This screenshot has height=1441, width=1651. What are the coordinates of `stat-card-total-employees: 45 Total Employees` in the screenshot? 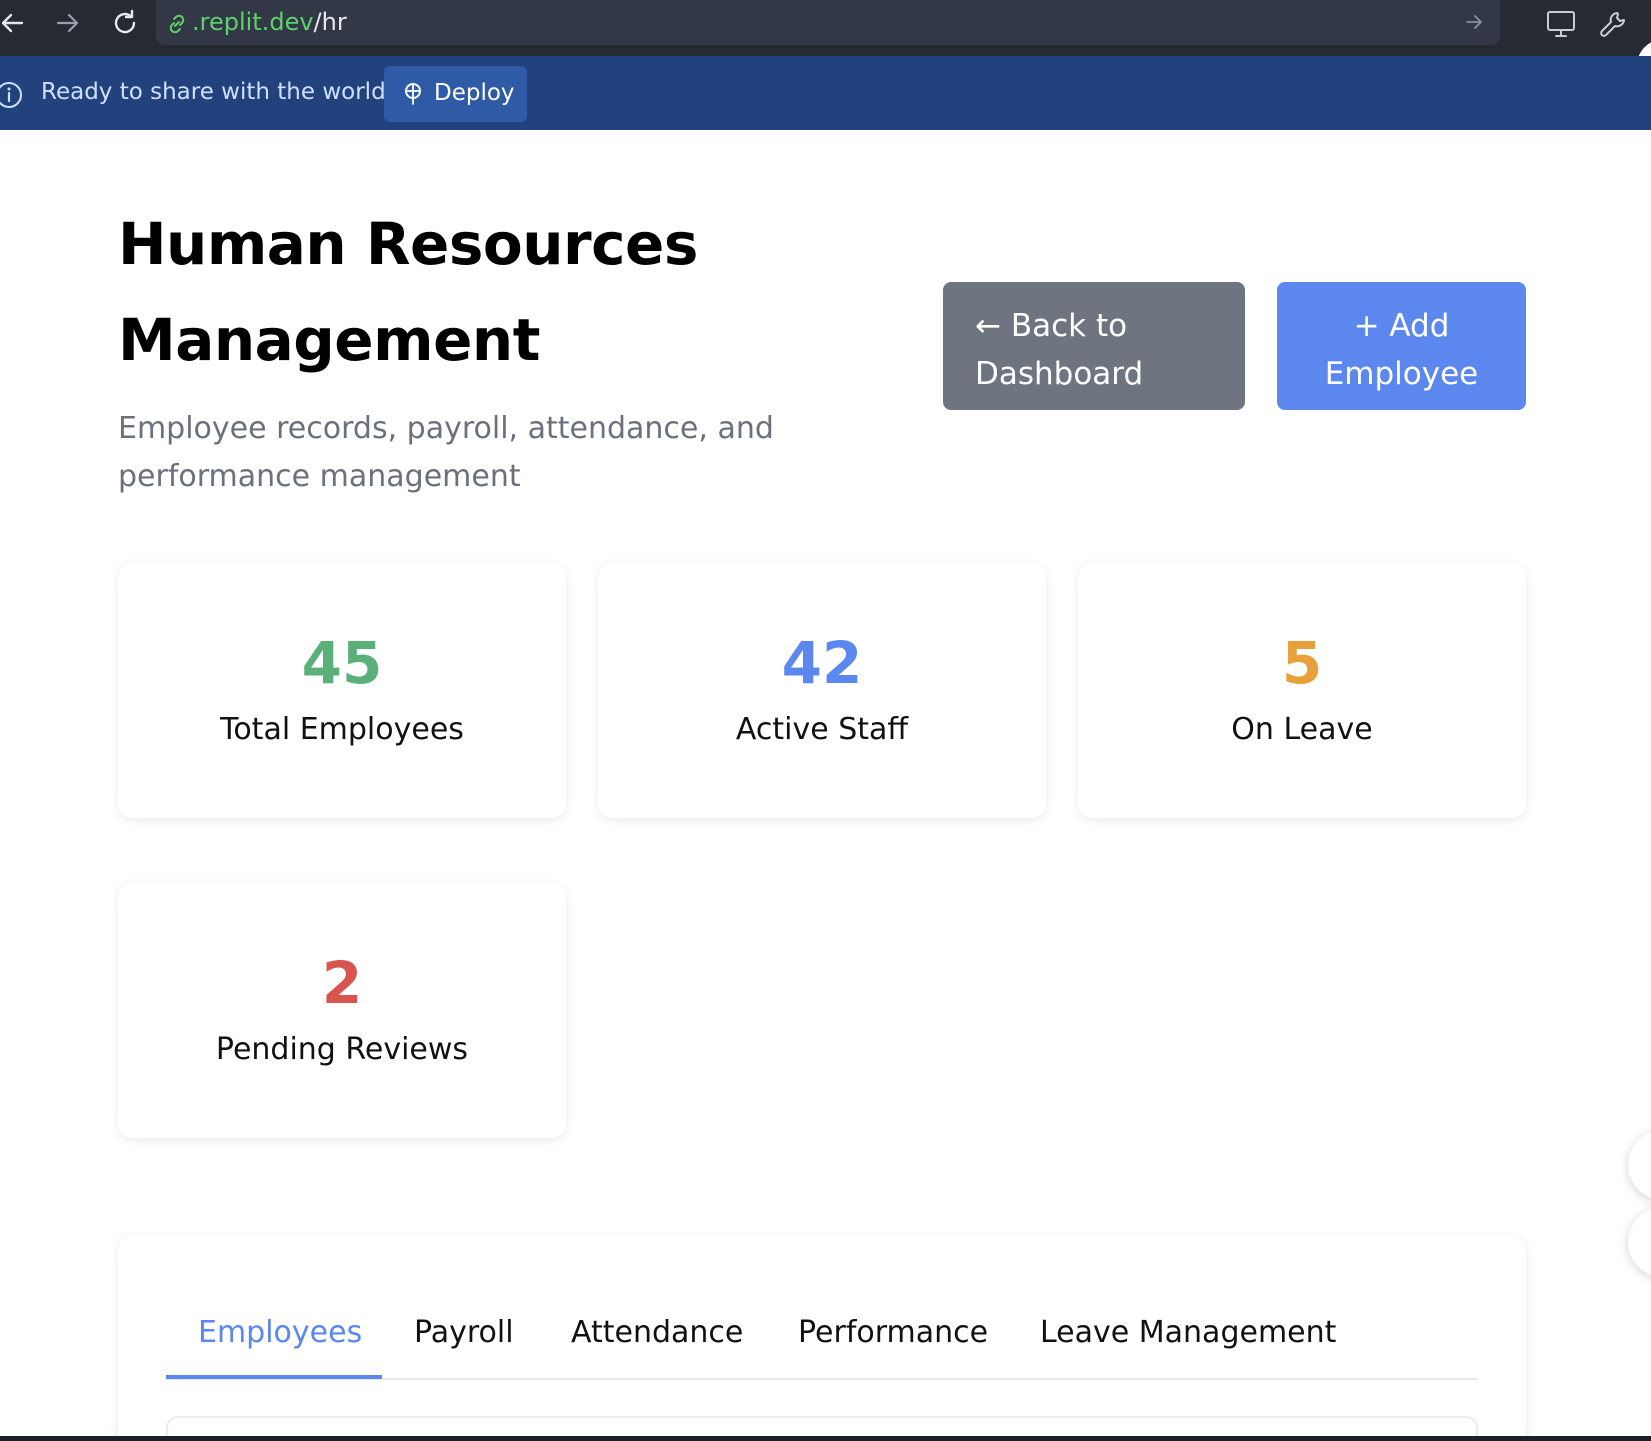 It's located at (342, 690).